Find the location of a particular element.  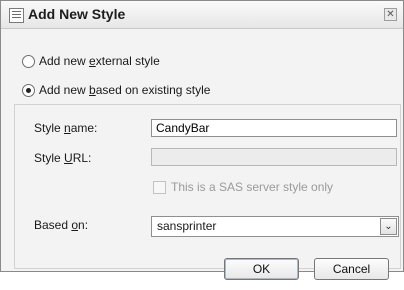

sas-server-only-option: This is a SAS server style only is located at coordinates (243, 187).